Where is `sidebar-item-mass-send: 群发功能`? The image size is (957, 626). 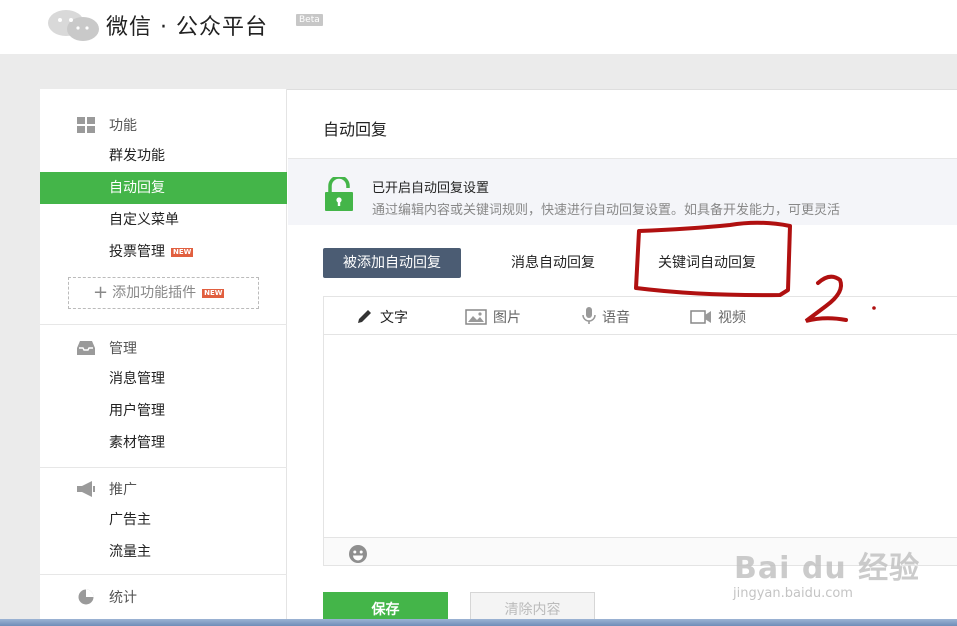
sidebar-item-mass-send: 群发功能 is located at coordinates (163, 156).